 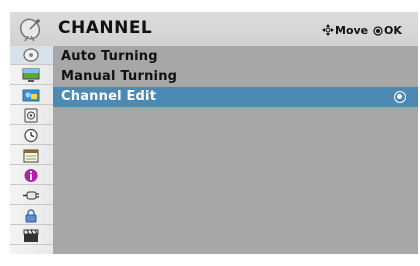 What do you see at coordinates (109, 56) in the screenshot?
I see `menu-item-label: Auto Turning` at bounding box center [109, 56].